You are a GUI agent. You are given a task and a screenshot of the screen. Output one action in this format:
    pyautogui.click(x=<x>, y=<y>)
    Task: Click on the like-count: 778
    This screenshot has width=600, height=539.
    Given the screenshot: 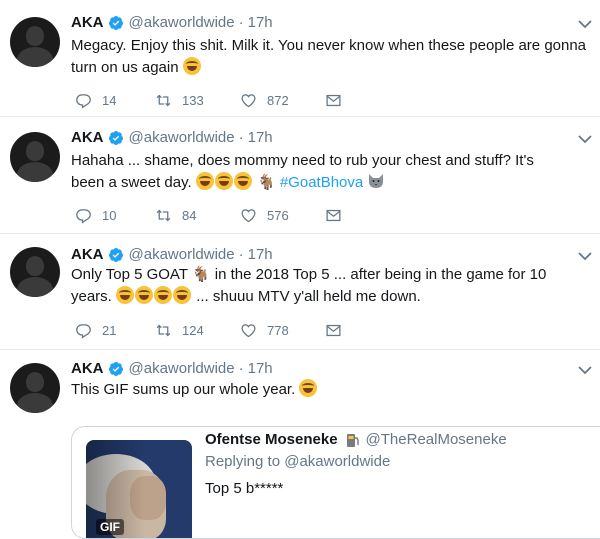 What is the action you would take?
    pyautogui.click(x=278, y=330)
    